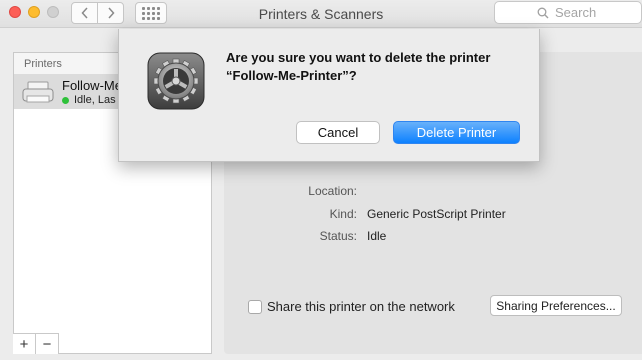  Describe the element at coordinates (92, 85) in the screenshot. I see `printer-name: Follow-Me` at that location.